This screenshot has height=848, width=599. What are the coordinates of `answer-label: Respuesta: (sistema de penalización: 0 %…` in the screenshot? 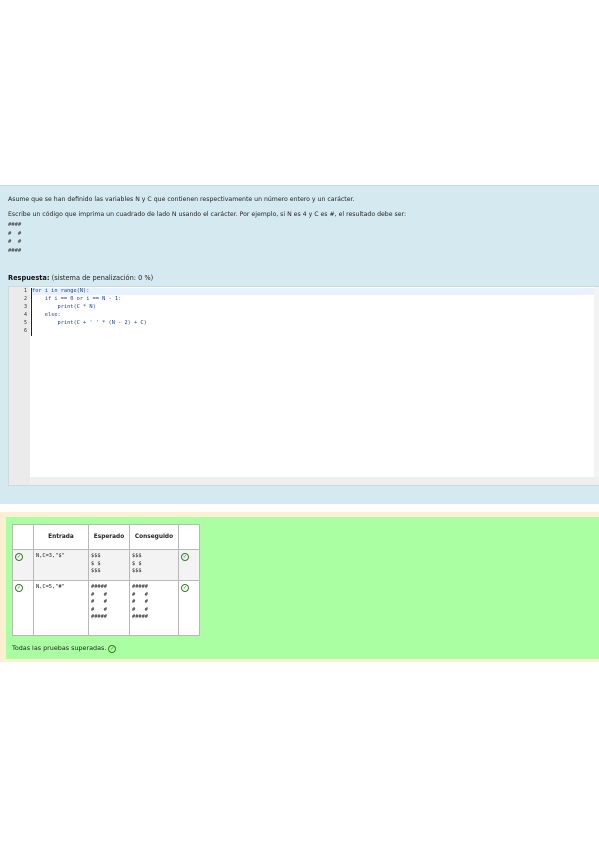 It's located at (80, 278).